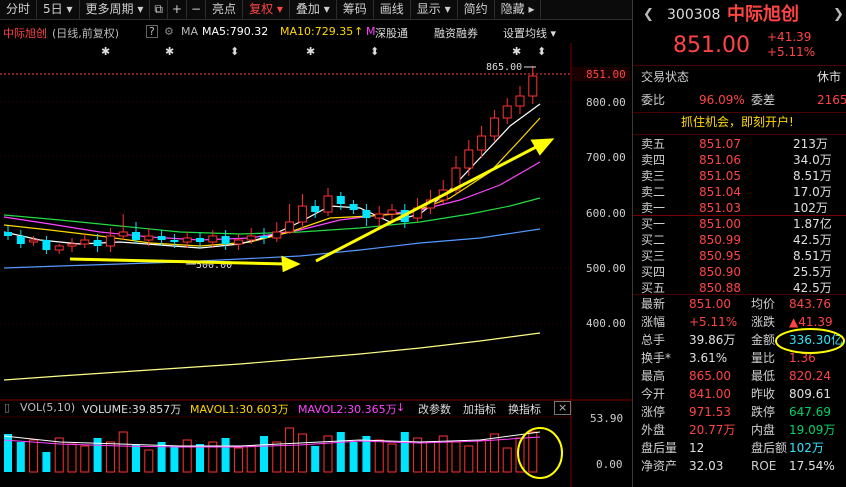  What do you see at coordinates (712, 430) in the screenshot?
I see `stat-value: 20.77万` at bounding box center [712, 430].